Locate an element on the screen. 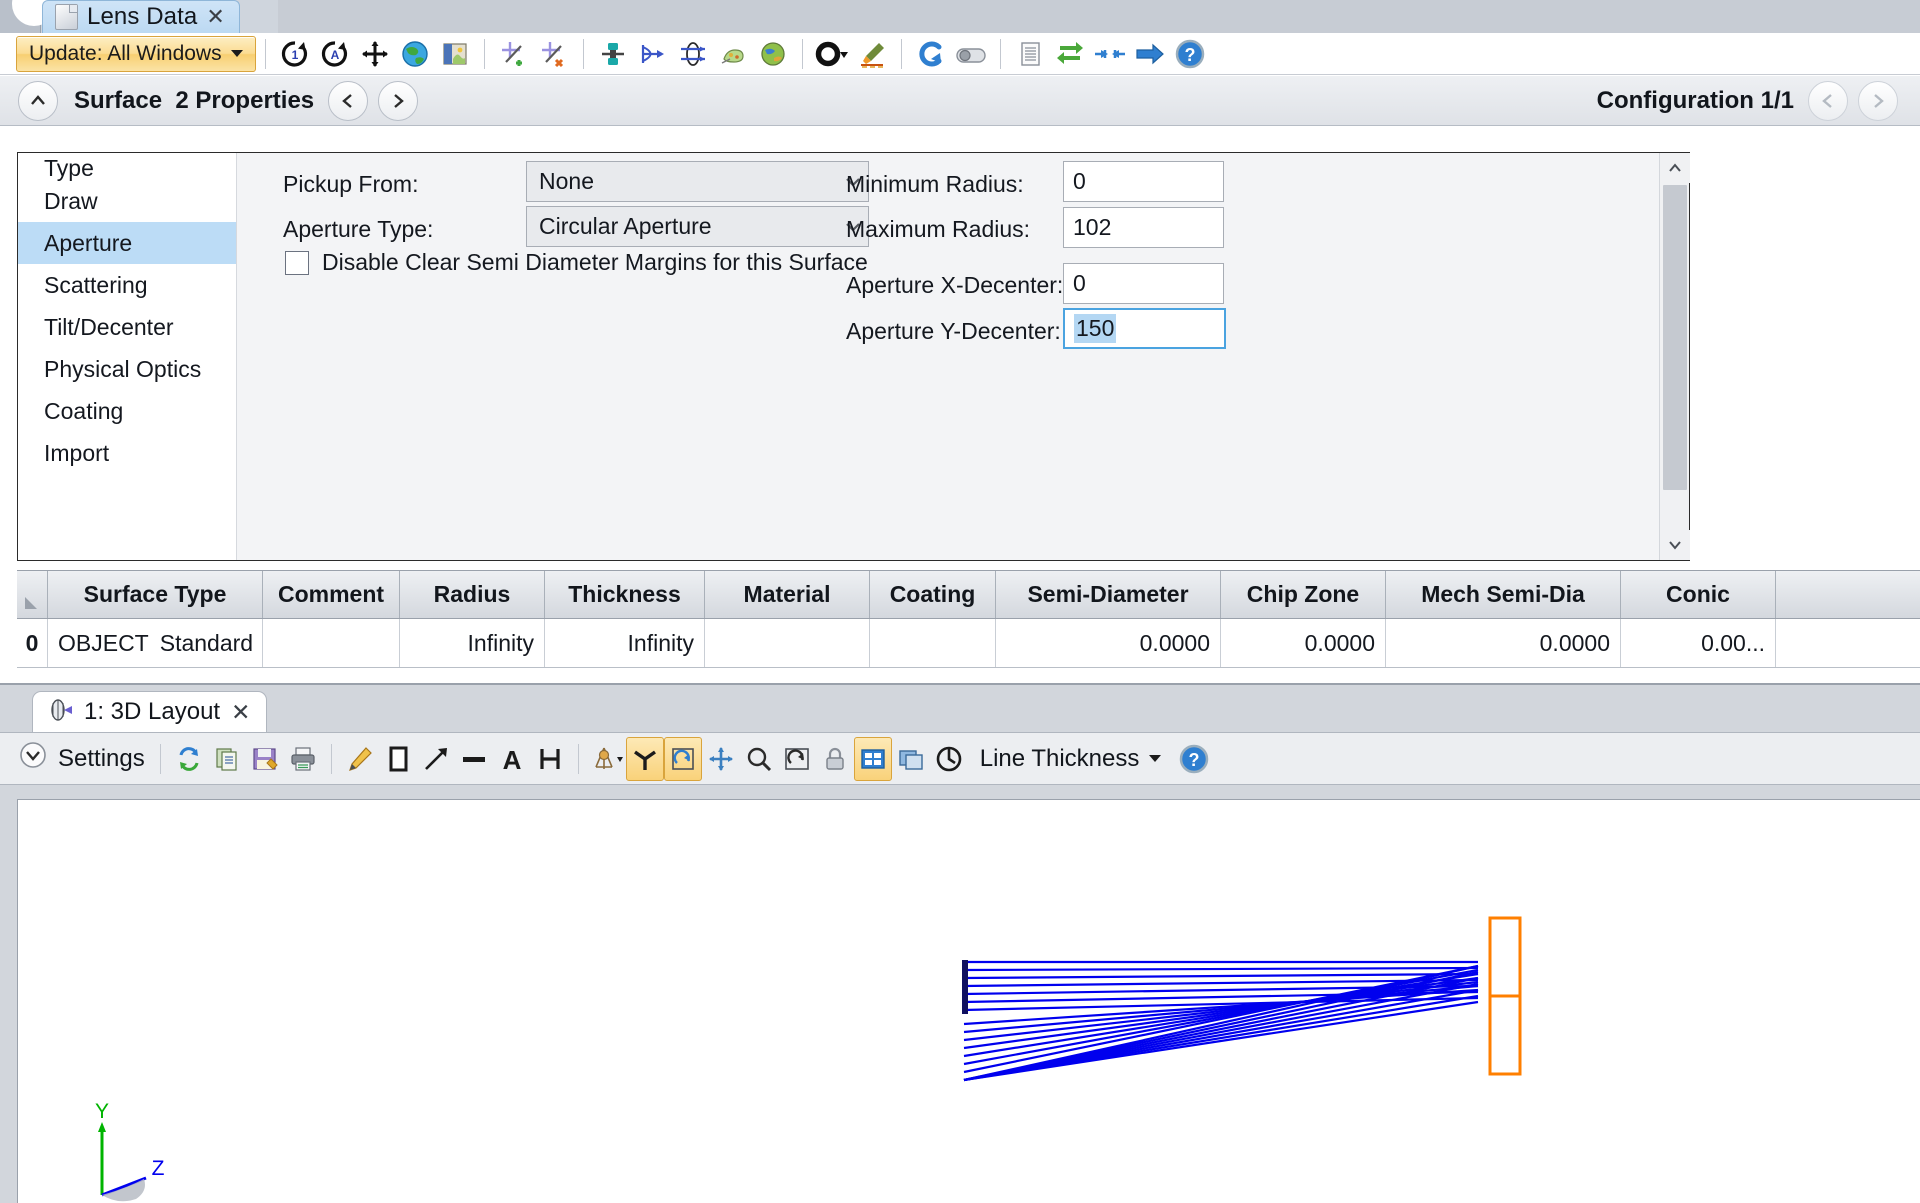 The image size is (1920, 1203). aperture-icon is located at coordinates (832, 54).